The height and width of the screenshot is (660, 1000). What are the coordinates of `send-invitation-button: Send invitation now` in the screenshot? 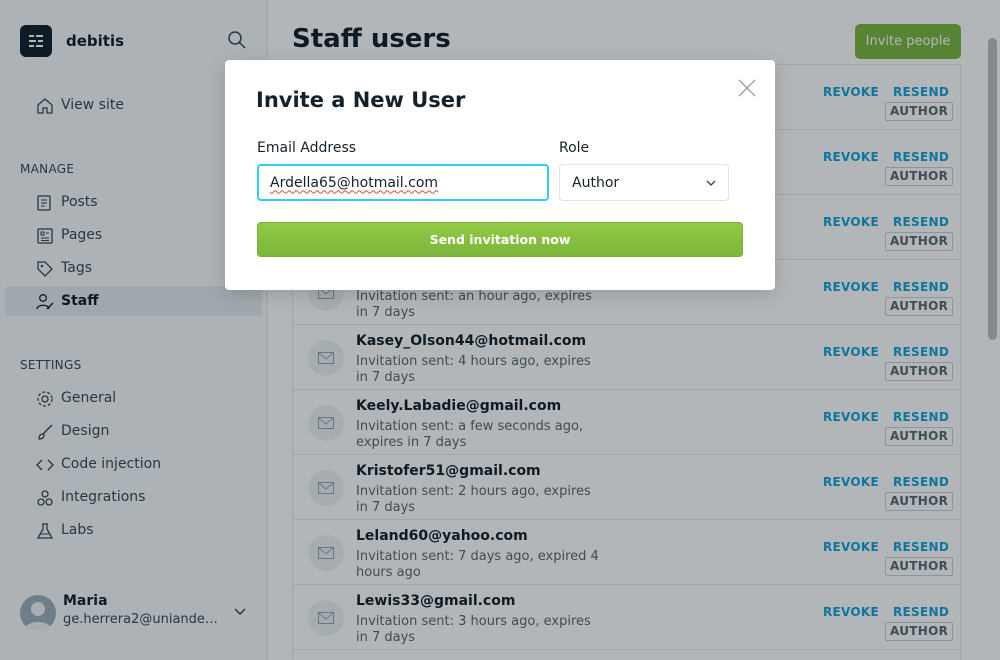 It's located at (500, 239).